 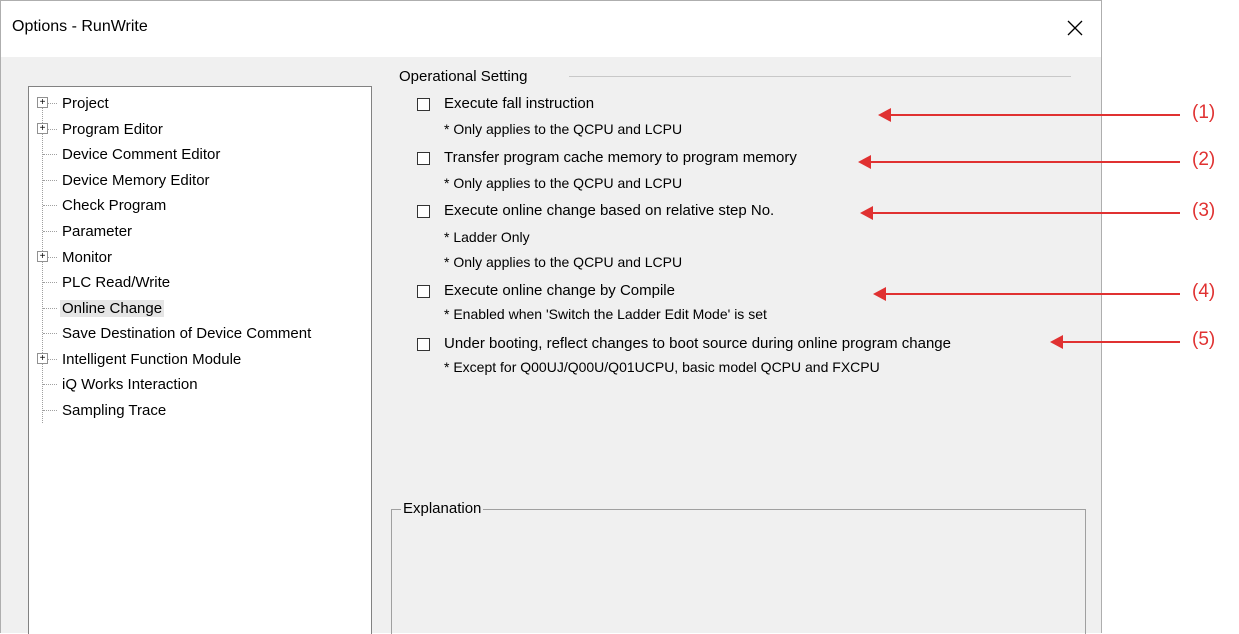 I want to click on close-icon, so click(x=1075, y=28).